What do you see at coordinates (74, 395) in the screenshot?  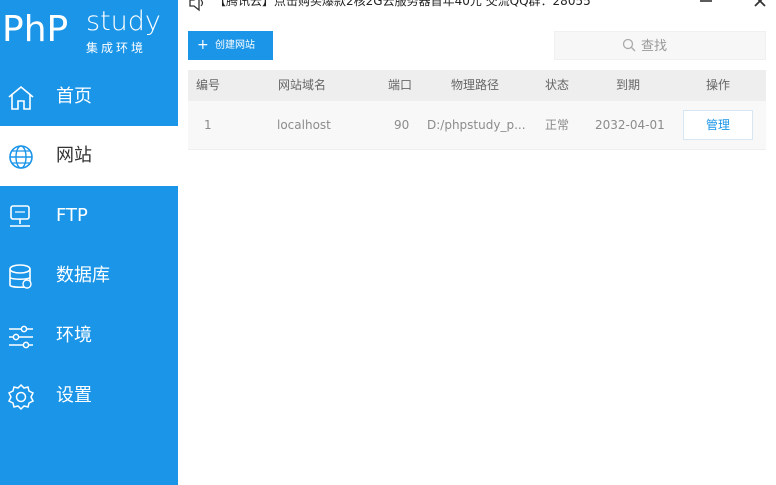 I see `sidebar-item-label: 设置` at bounding box center [74, 395].